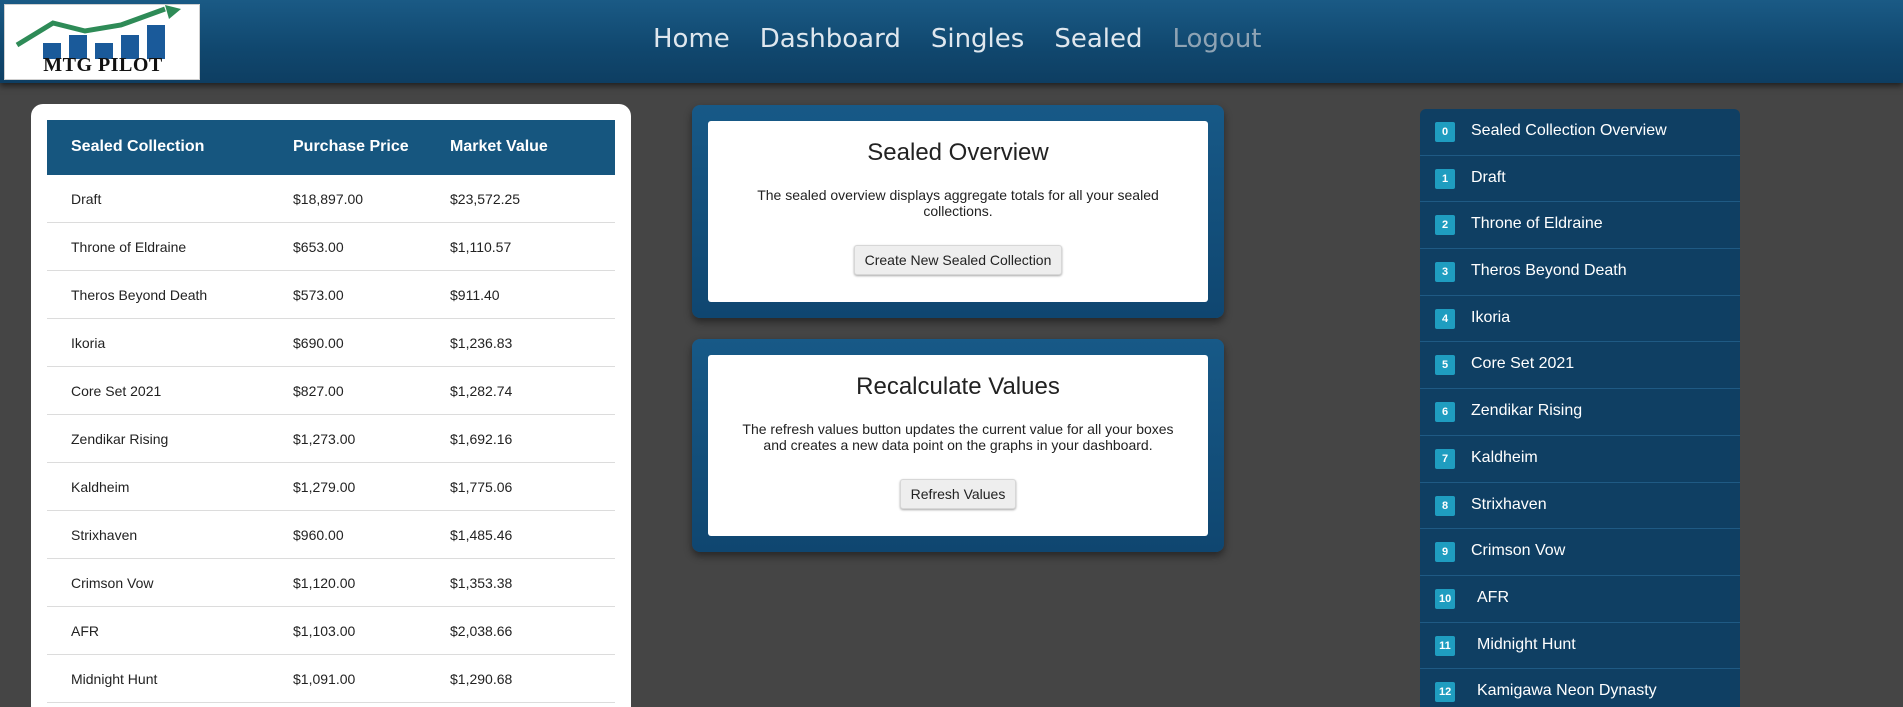 The width and height of the screenshot is (1903, 707). I want to click on cell-collection: Throne of Eldraine, so click(129, 247).